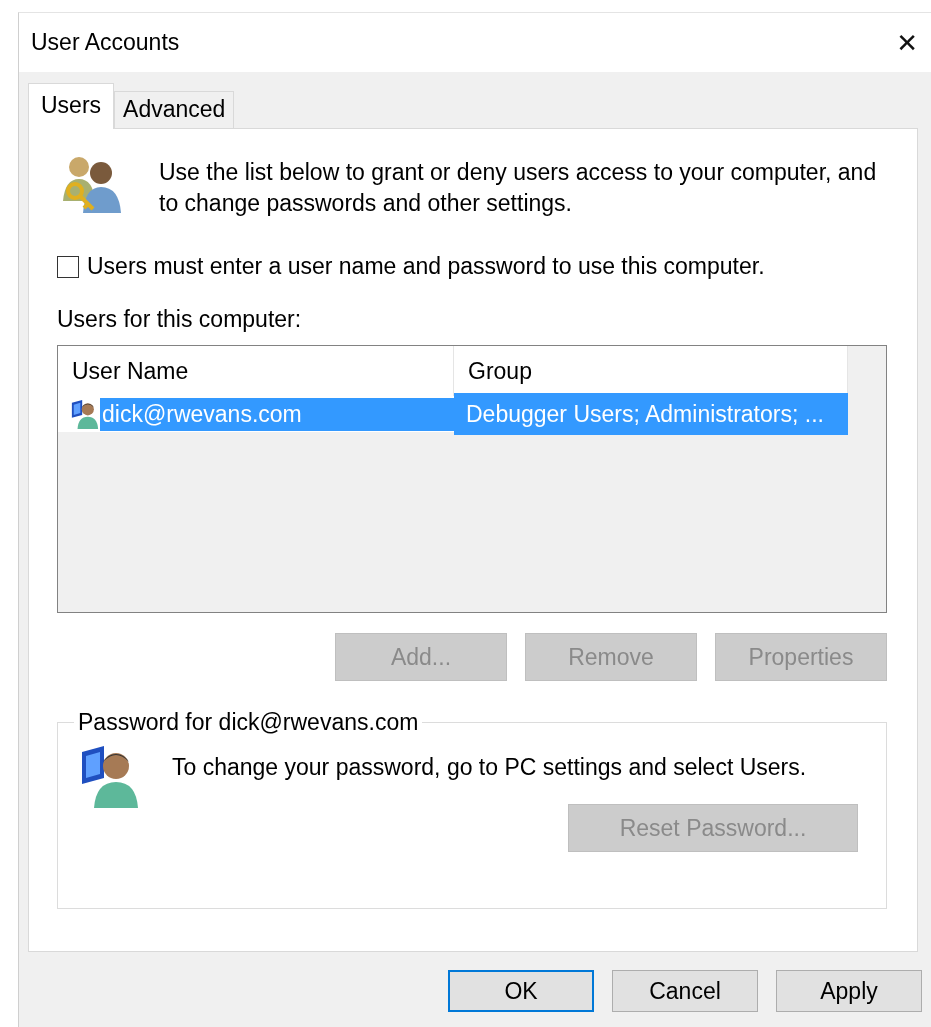 The image size is (931, 1027). What do you see at coordinates (71, 106) in the screenshot?
I see `tab: Users` at bounding box center [71, 106].